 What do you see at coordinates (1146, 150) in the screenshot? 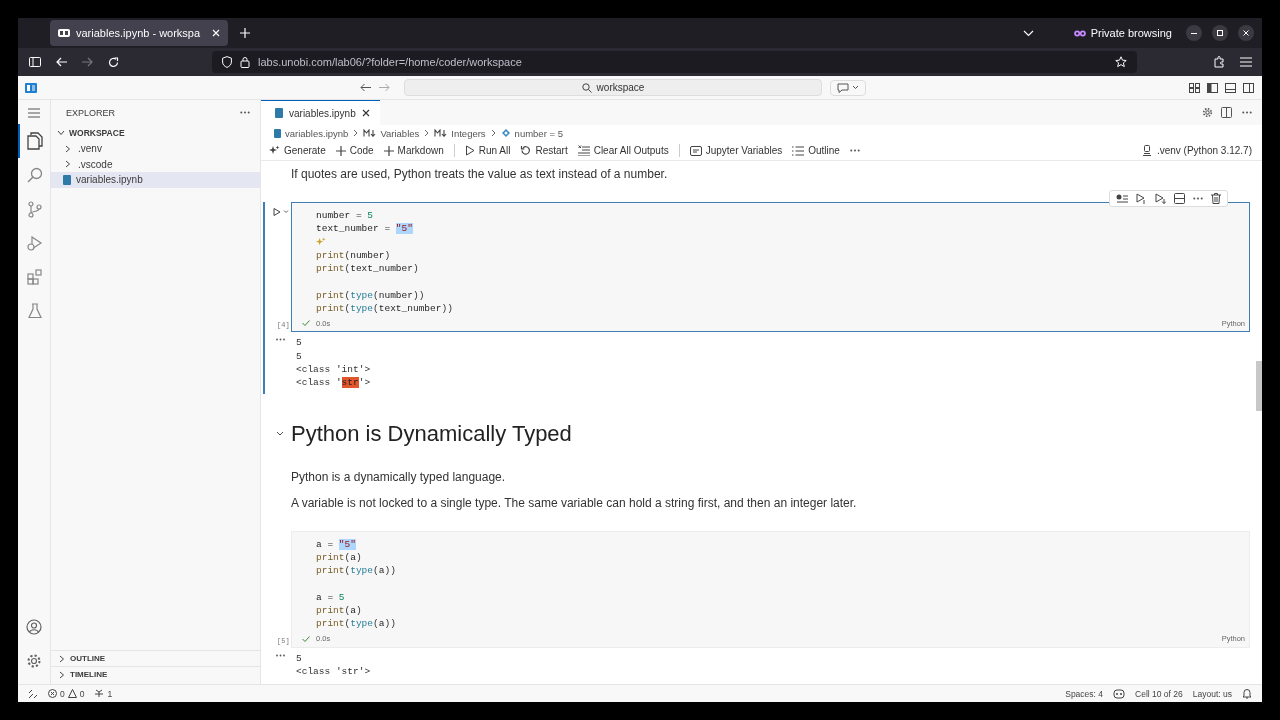
I see `kernel-icon` at bounding box center [1146, 150].